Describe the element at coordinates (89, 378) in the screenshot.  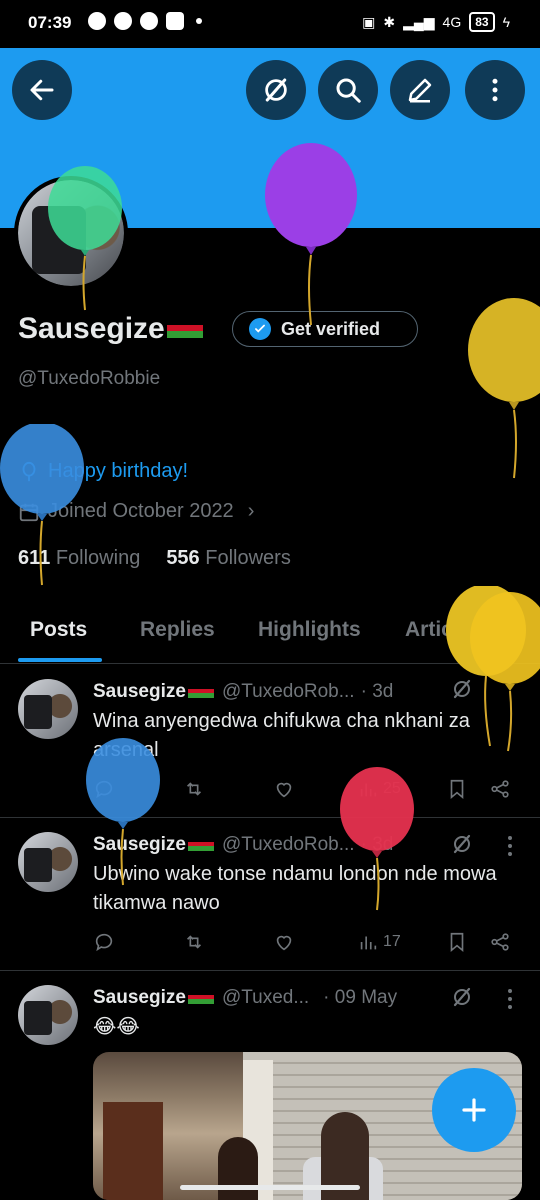
I see `profile-handle: @TuxedoRobbie` at that location.